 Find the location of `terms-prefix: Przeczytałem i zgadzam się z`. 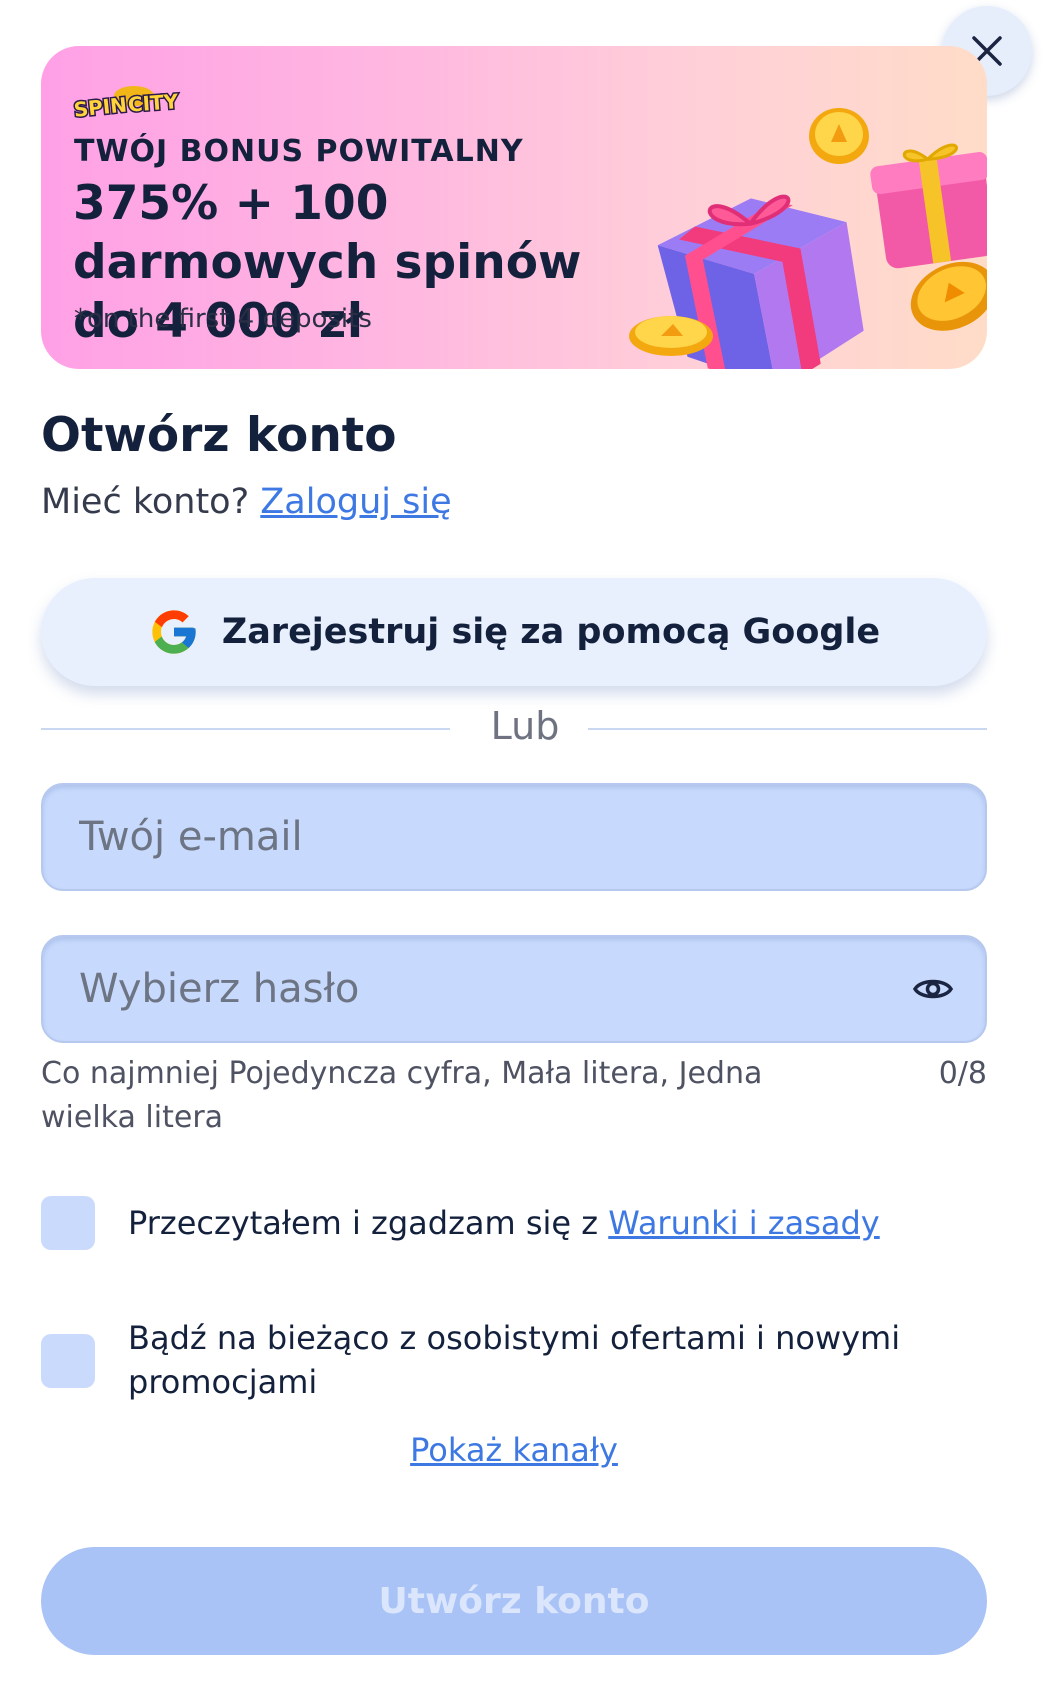

terms-prefix: Przeczytałem i zgadzam się z is located at coordinates (363, 1223).